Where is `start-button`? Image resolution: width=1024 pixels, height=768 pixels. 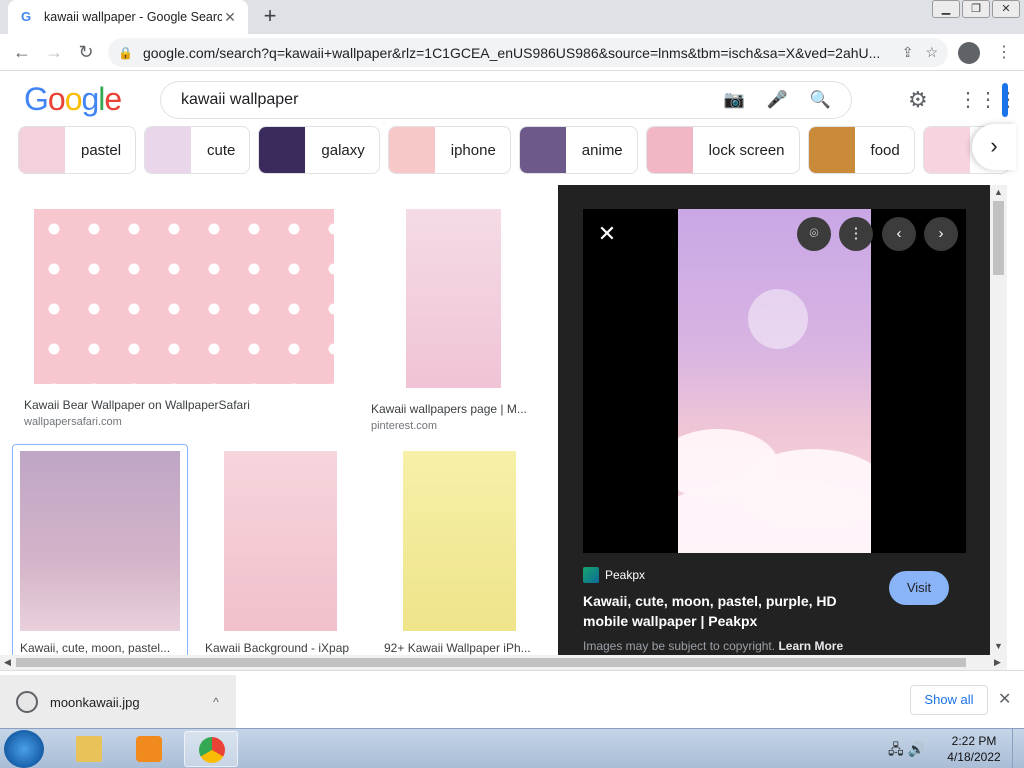 start-button is located at coordinates (24, 749).